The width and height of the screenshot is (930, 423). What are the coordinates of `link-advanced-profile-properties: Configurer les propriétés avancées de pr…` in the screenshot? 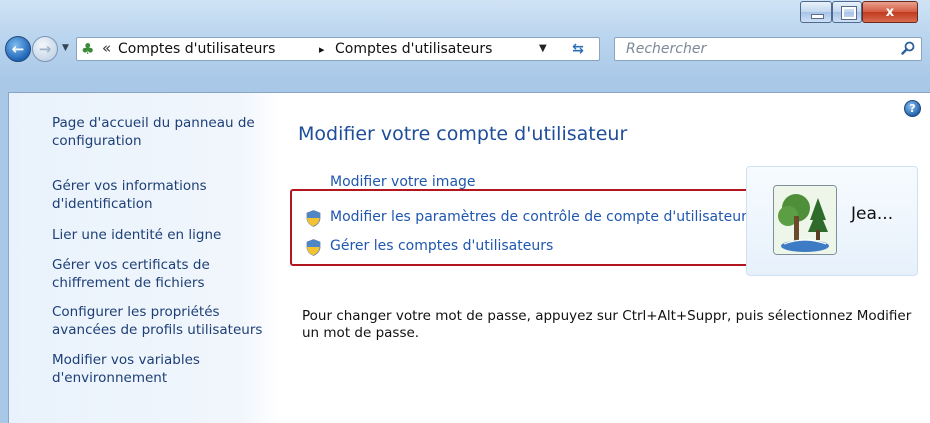 It's located at (164, 321).